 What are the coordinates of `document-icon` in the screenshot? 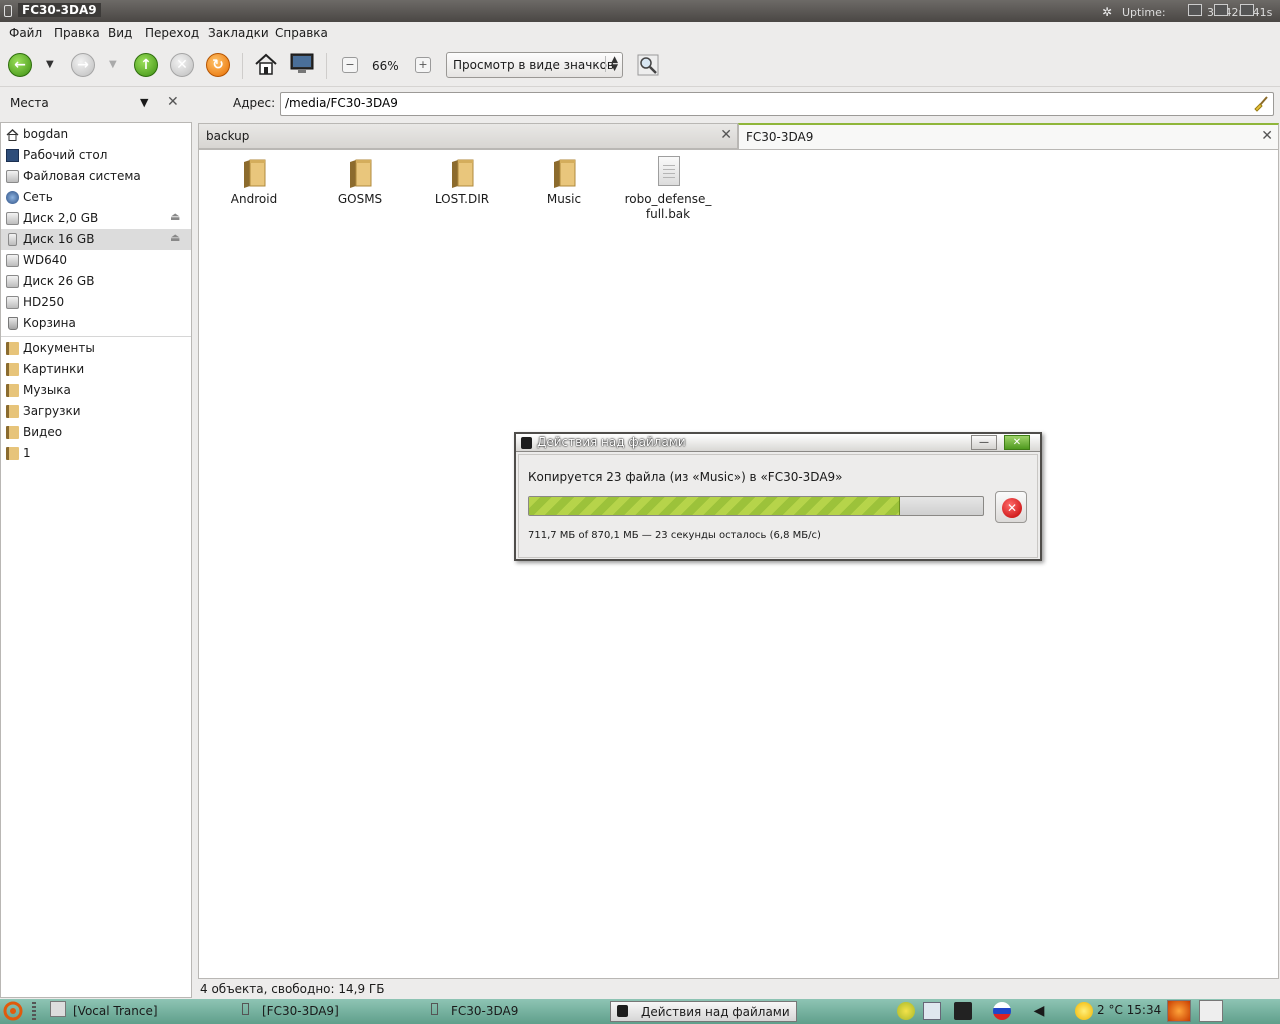 It's located at (669, 171).